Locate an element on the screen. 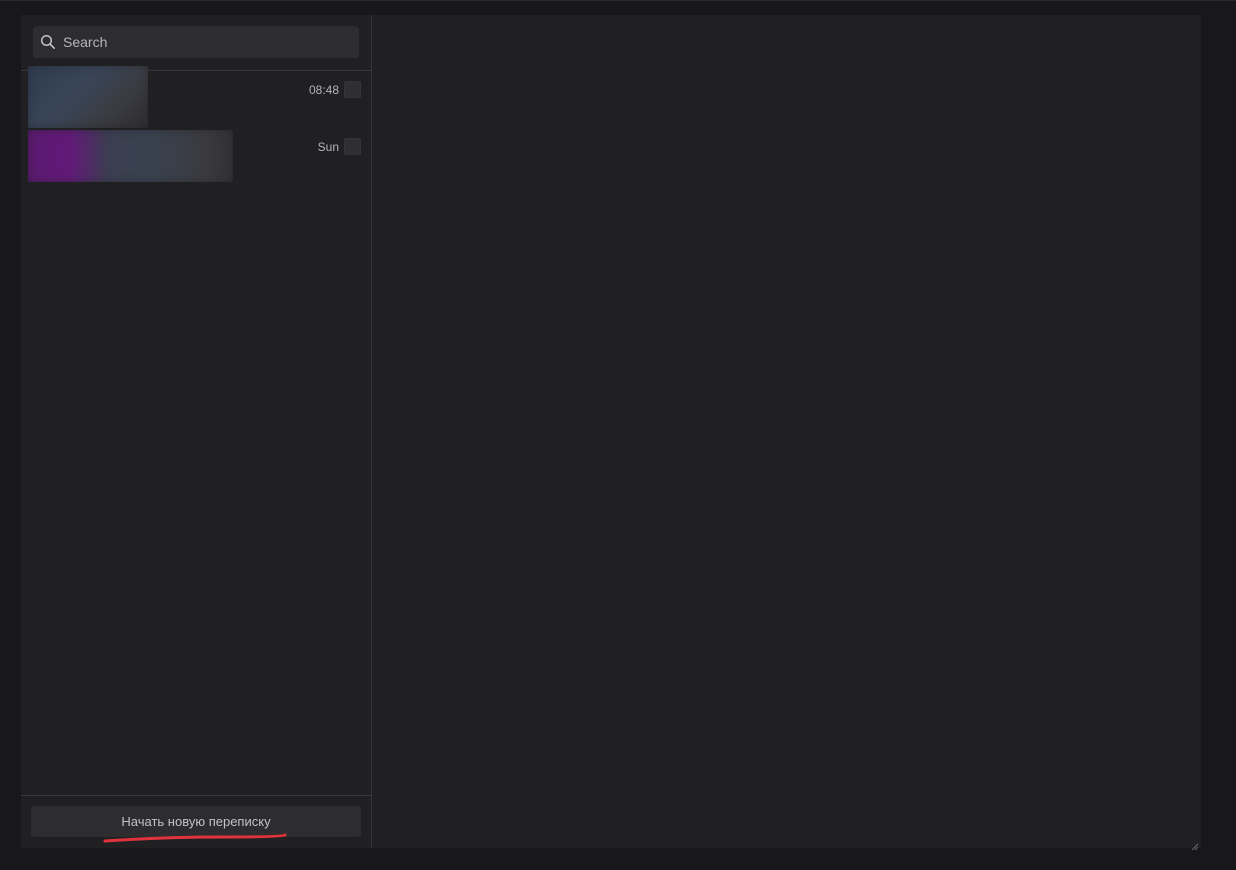  top-border is located at coordinates (618, 0).